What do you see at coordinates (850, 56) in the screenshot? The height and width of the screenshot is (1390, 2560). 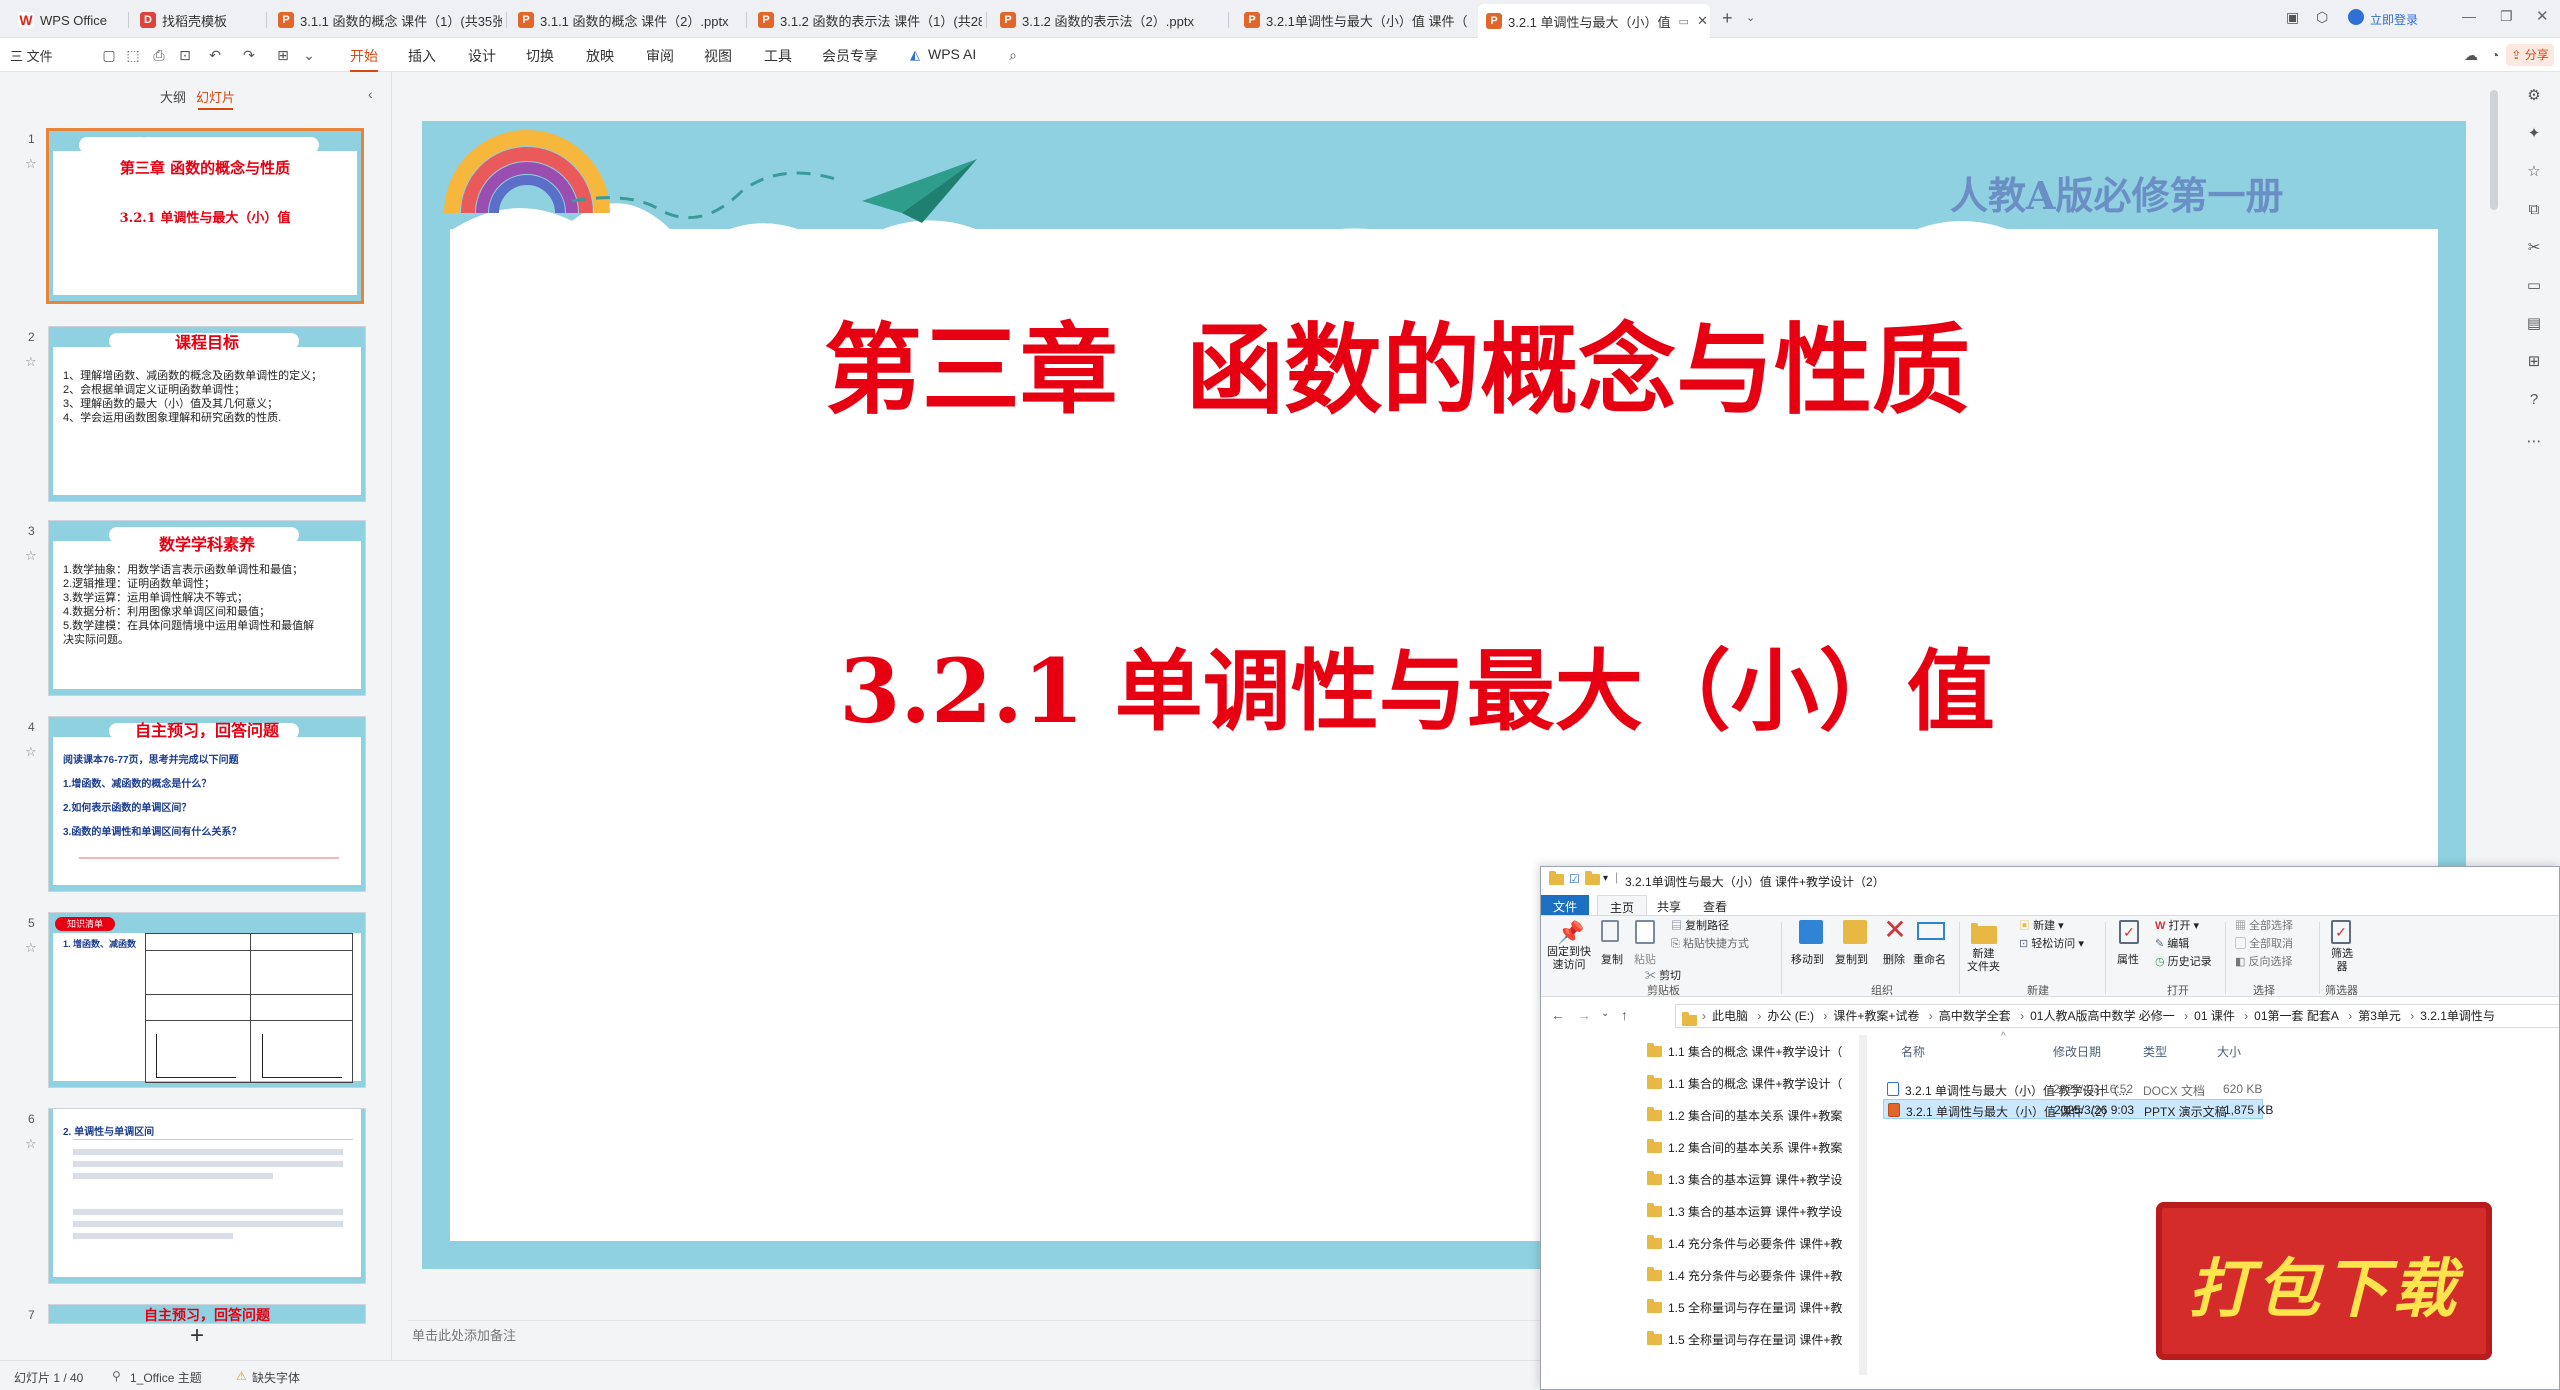 I see `menu-member: 会员专享` at bounding box center [850, 56].